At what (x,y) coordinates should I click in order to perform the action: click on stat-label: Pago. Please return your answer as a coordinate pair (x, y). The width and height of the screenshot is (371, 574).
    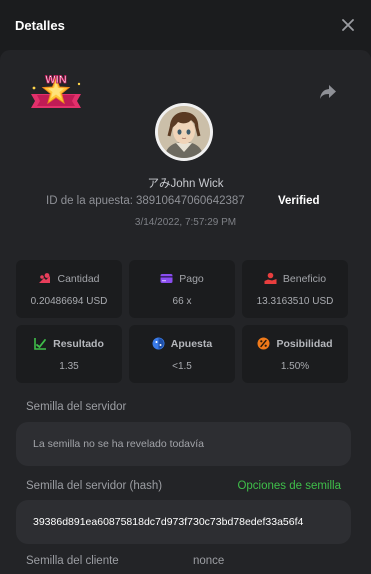
    Looking at the image, I should click on (191, 278).